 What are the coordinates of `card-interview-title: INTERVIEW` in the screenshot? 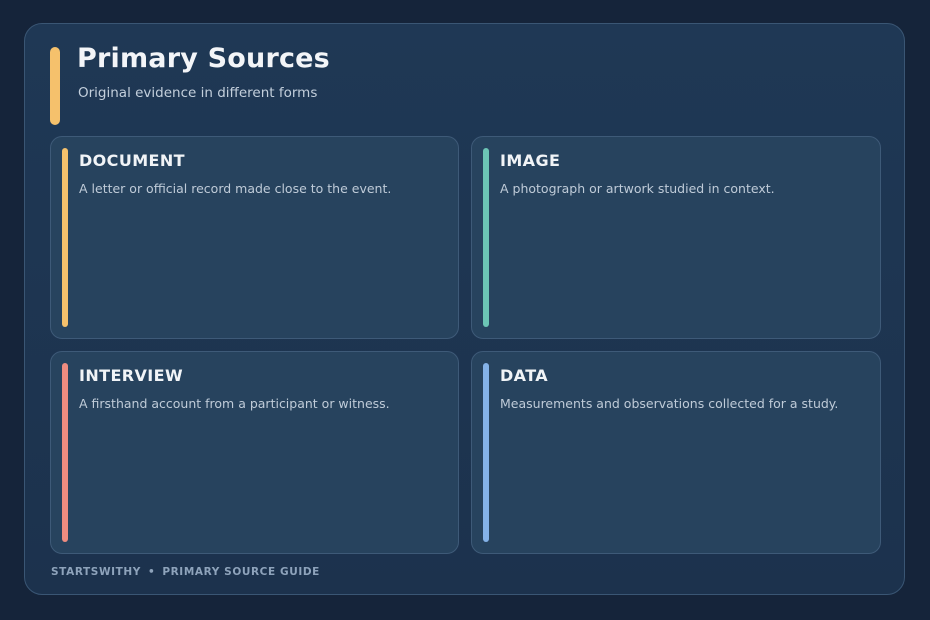 It's located at (131, 375).